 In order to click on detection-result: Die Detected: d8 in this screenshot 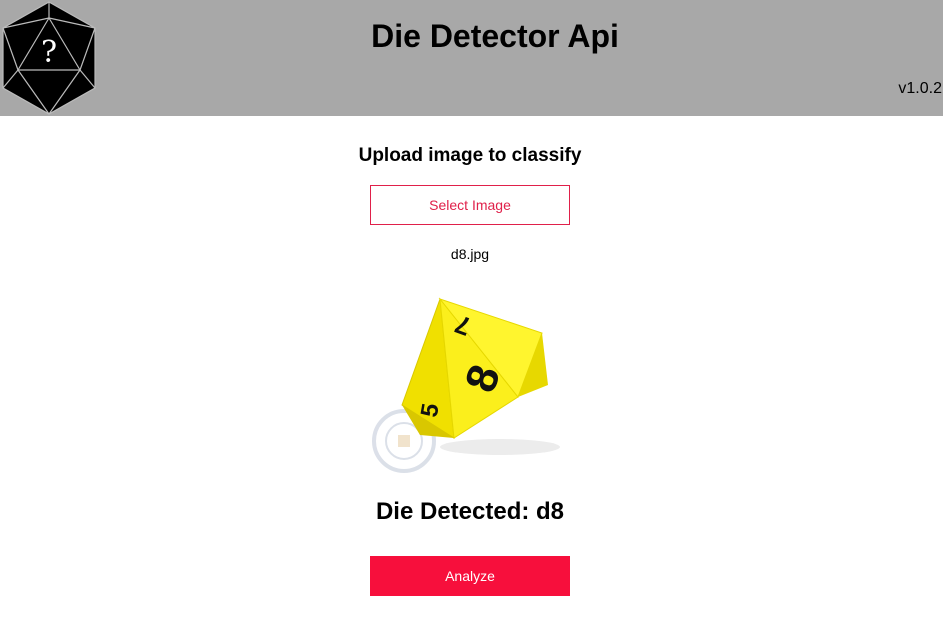, I will do `click(470, 511)`.